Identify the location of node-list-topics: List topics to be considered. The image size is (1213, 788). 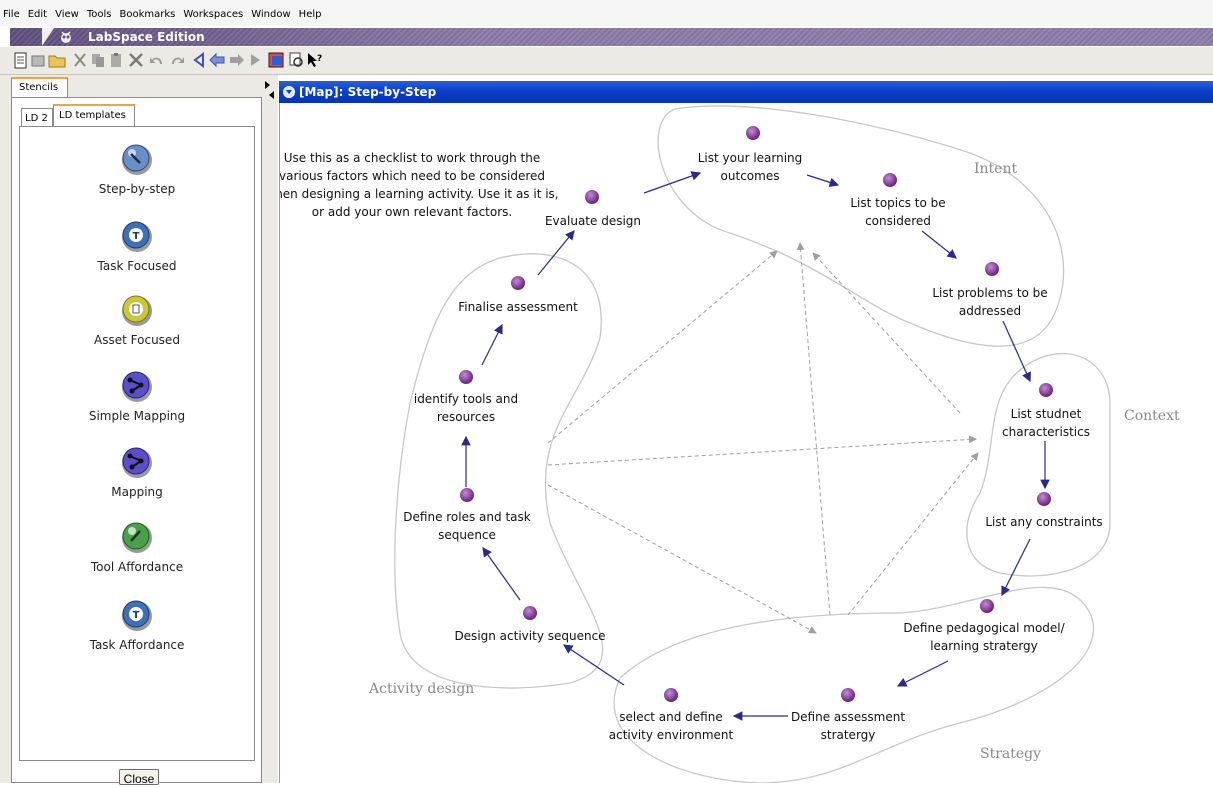
(897, 212).